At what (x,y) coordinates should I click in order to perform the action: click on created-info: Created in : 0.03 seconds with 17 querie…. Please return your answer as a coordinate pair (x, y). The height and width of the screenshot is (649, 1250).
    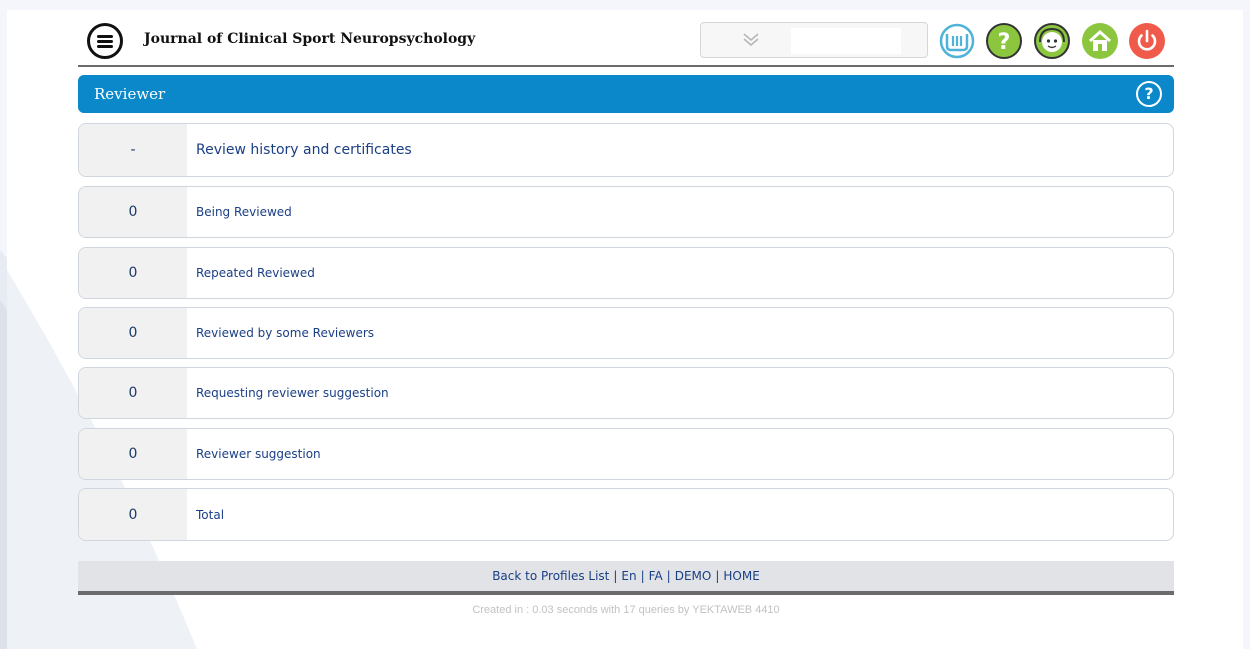
    Looking at the image, I should click on (626, 610).